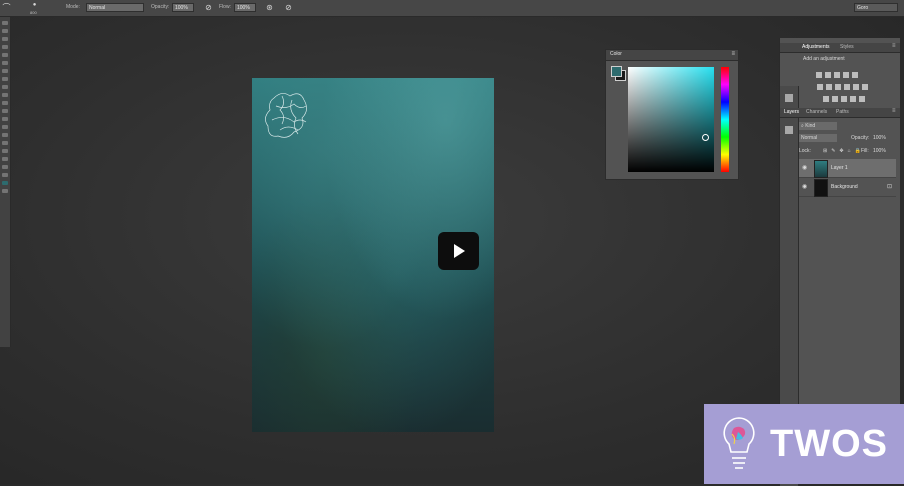  Describe the element at coordinates (705, 137) in the screenshot. I see `color-picker-cursor` at that location.